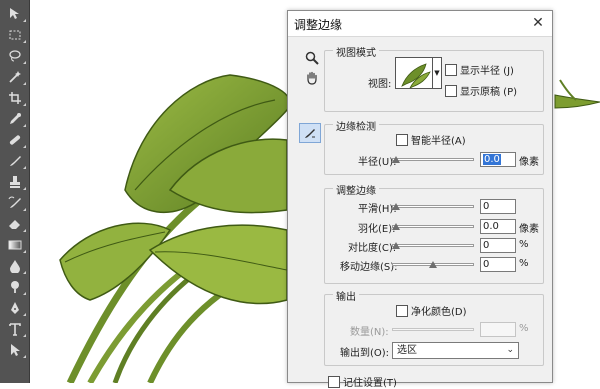 Image resolution: width=600 pixels, height=389 pixels. I want to click on brush-tool-icon, so click(16, 161).